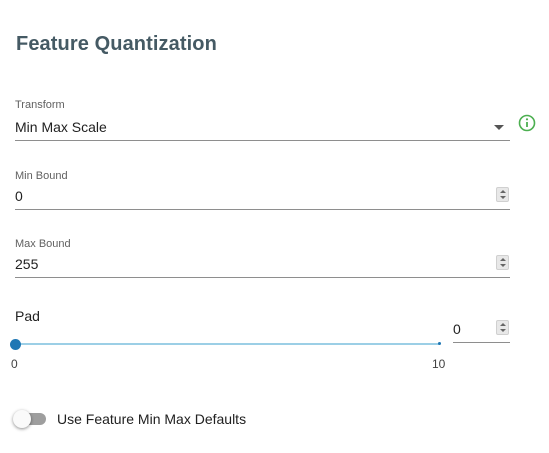  Describe the element at coordinates (26, 264) in the screenshot. I see `max-bound-input: 255` at that location.